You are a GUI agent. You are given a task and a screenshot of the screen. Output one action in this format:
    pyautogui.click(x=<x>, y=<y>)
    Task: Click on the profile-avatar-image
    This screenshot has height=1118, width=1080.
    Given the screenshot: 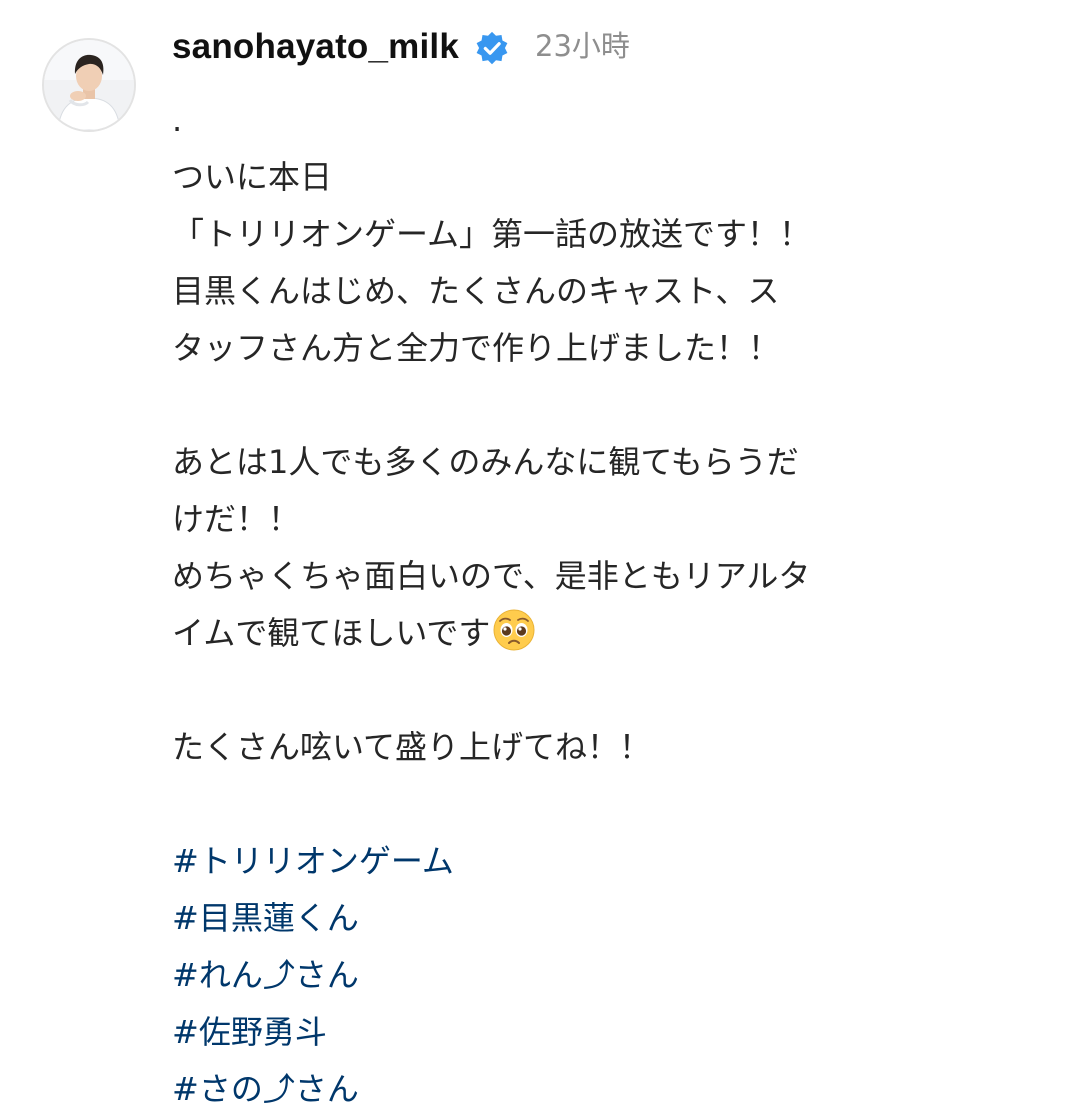 What is the action you would take?
    pyautogui.click(x=89, y=85)
    